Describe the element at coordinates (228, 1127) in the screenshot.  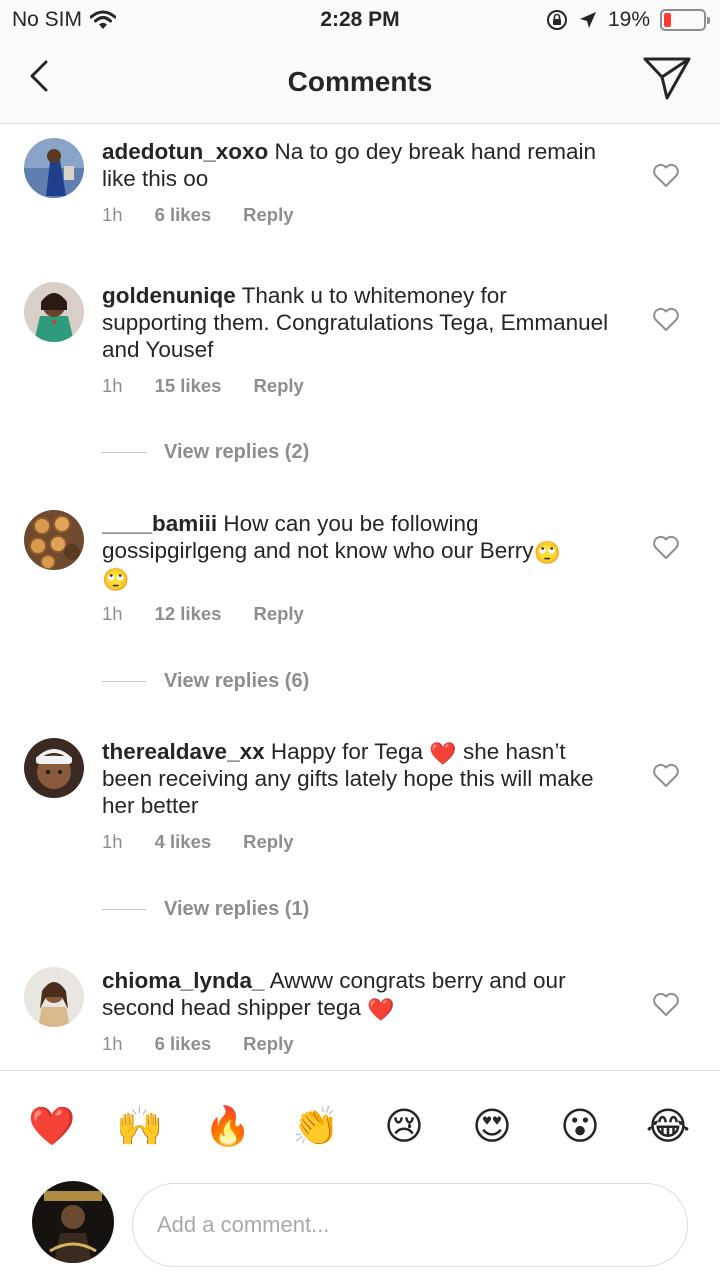
I see `reaction-fire-emoji: 🔥` at that location.